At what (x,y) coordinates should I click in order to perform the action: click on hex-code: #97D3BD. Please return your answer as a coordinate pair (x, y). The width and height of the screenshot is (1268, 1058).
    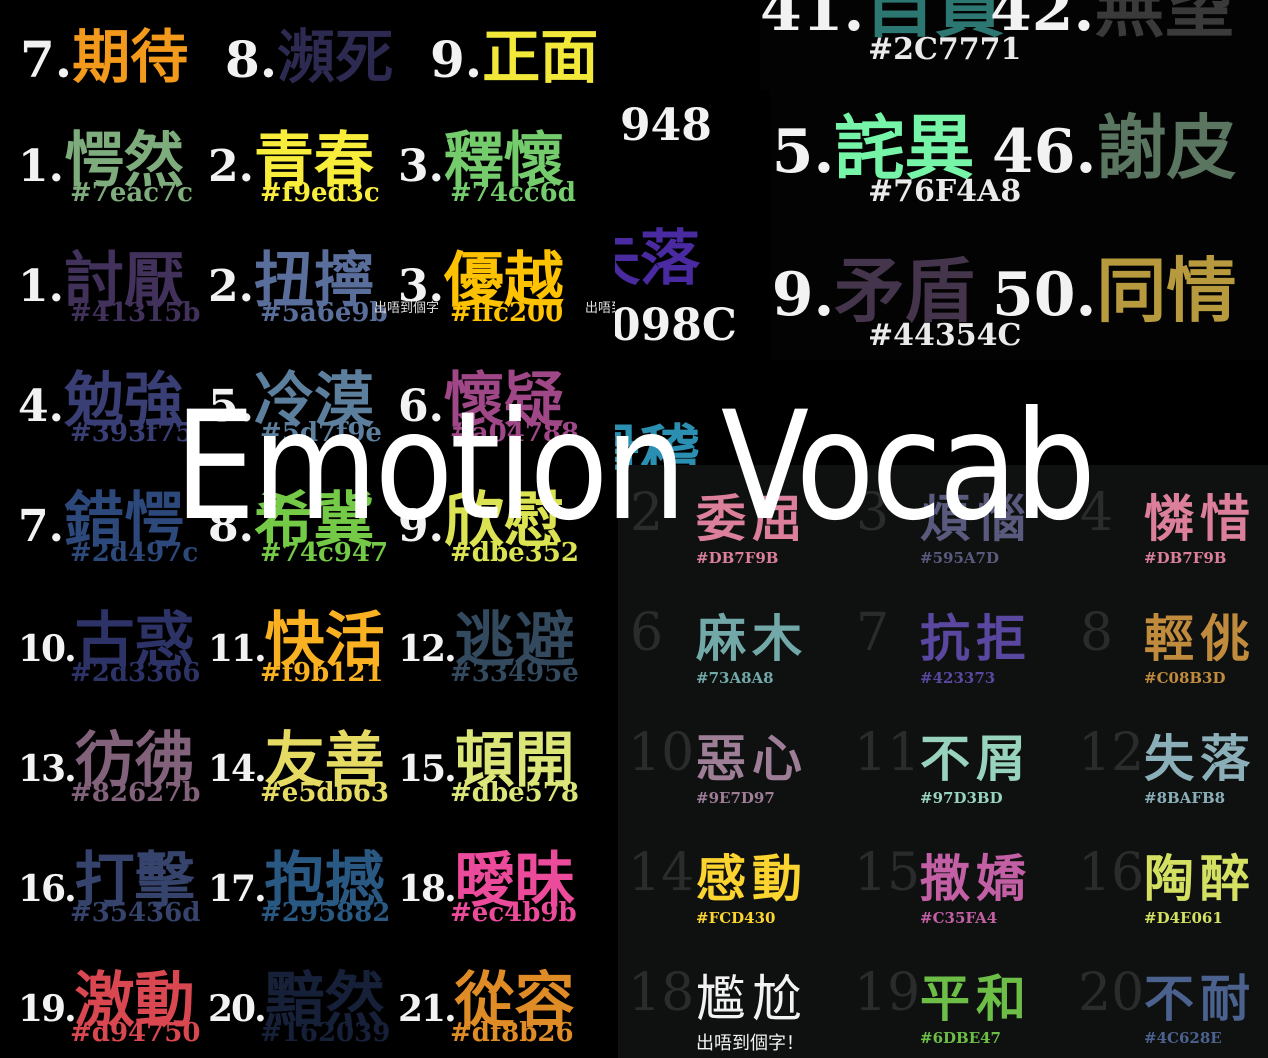
    Looking at the image, I should click on (961, 798).